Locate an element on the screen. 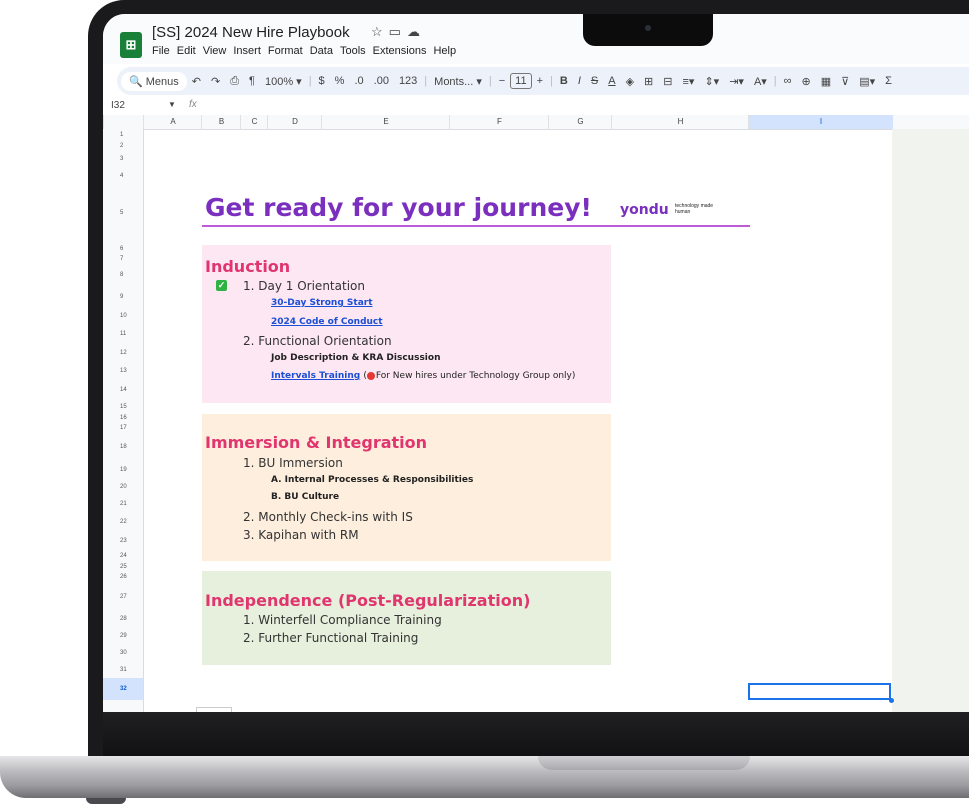 This screenshot has height=809, width=969. font-size-decrease-button: − is located at coordinates (502, 81).